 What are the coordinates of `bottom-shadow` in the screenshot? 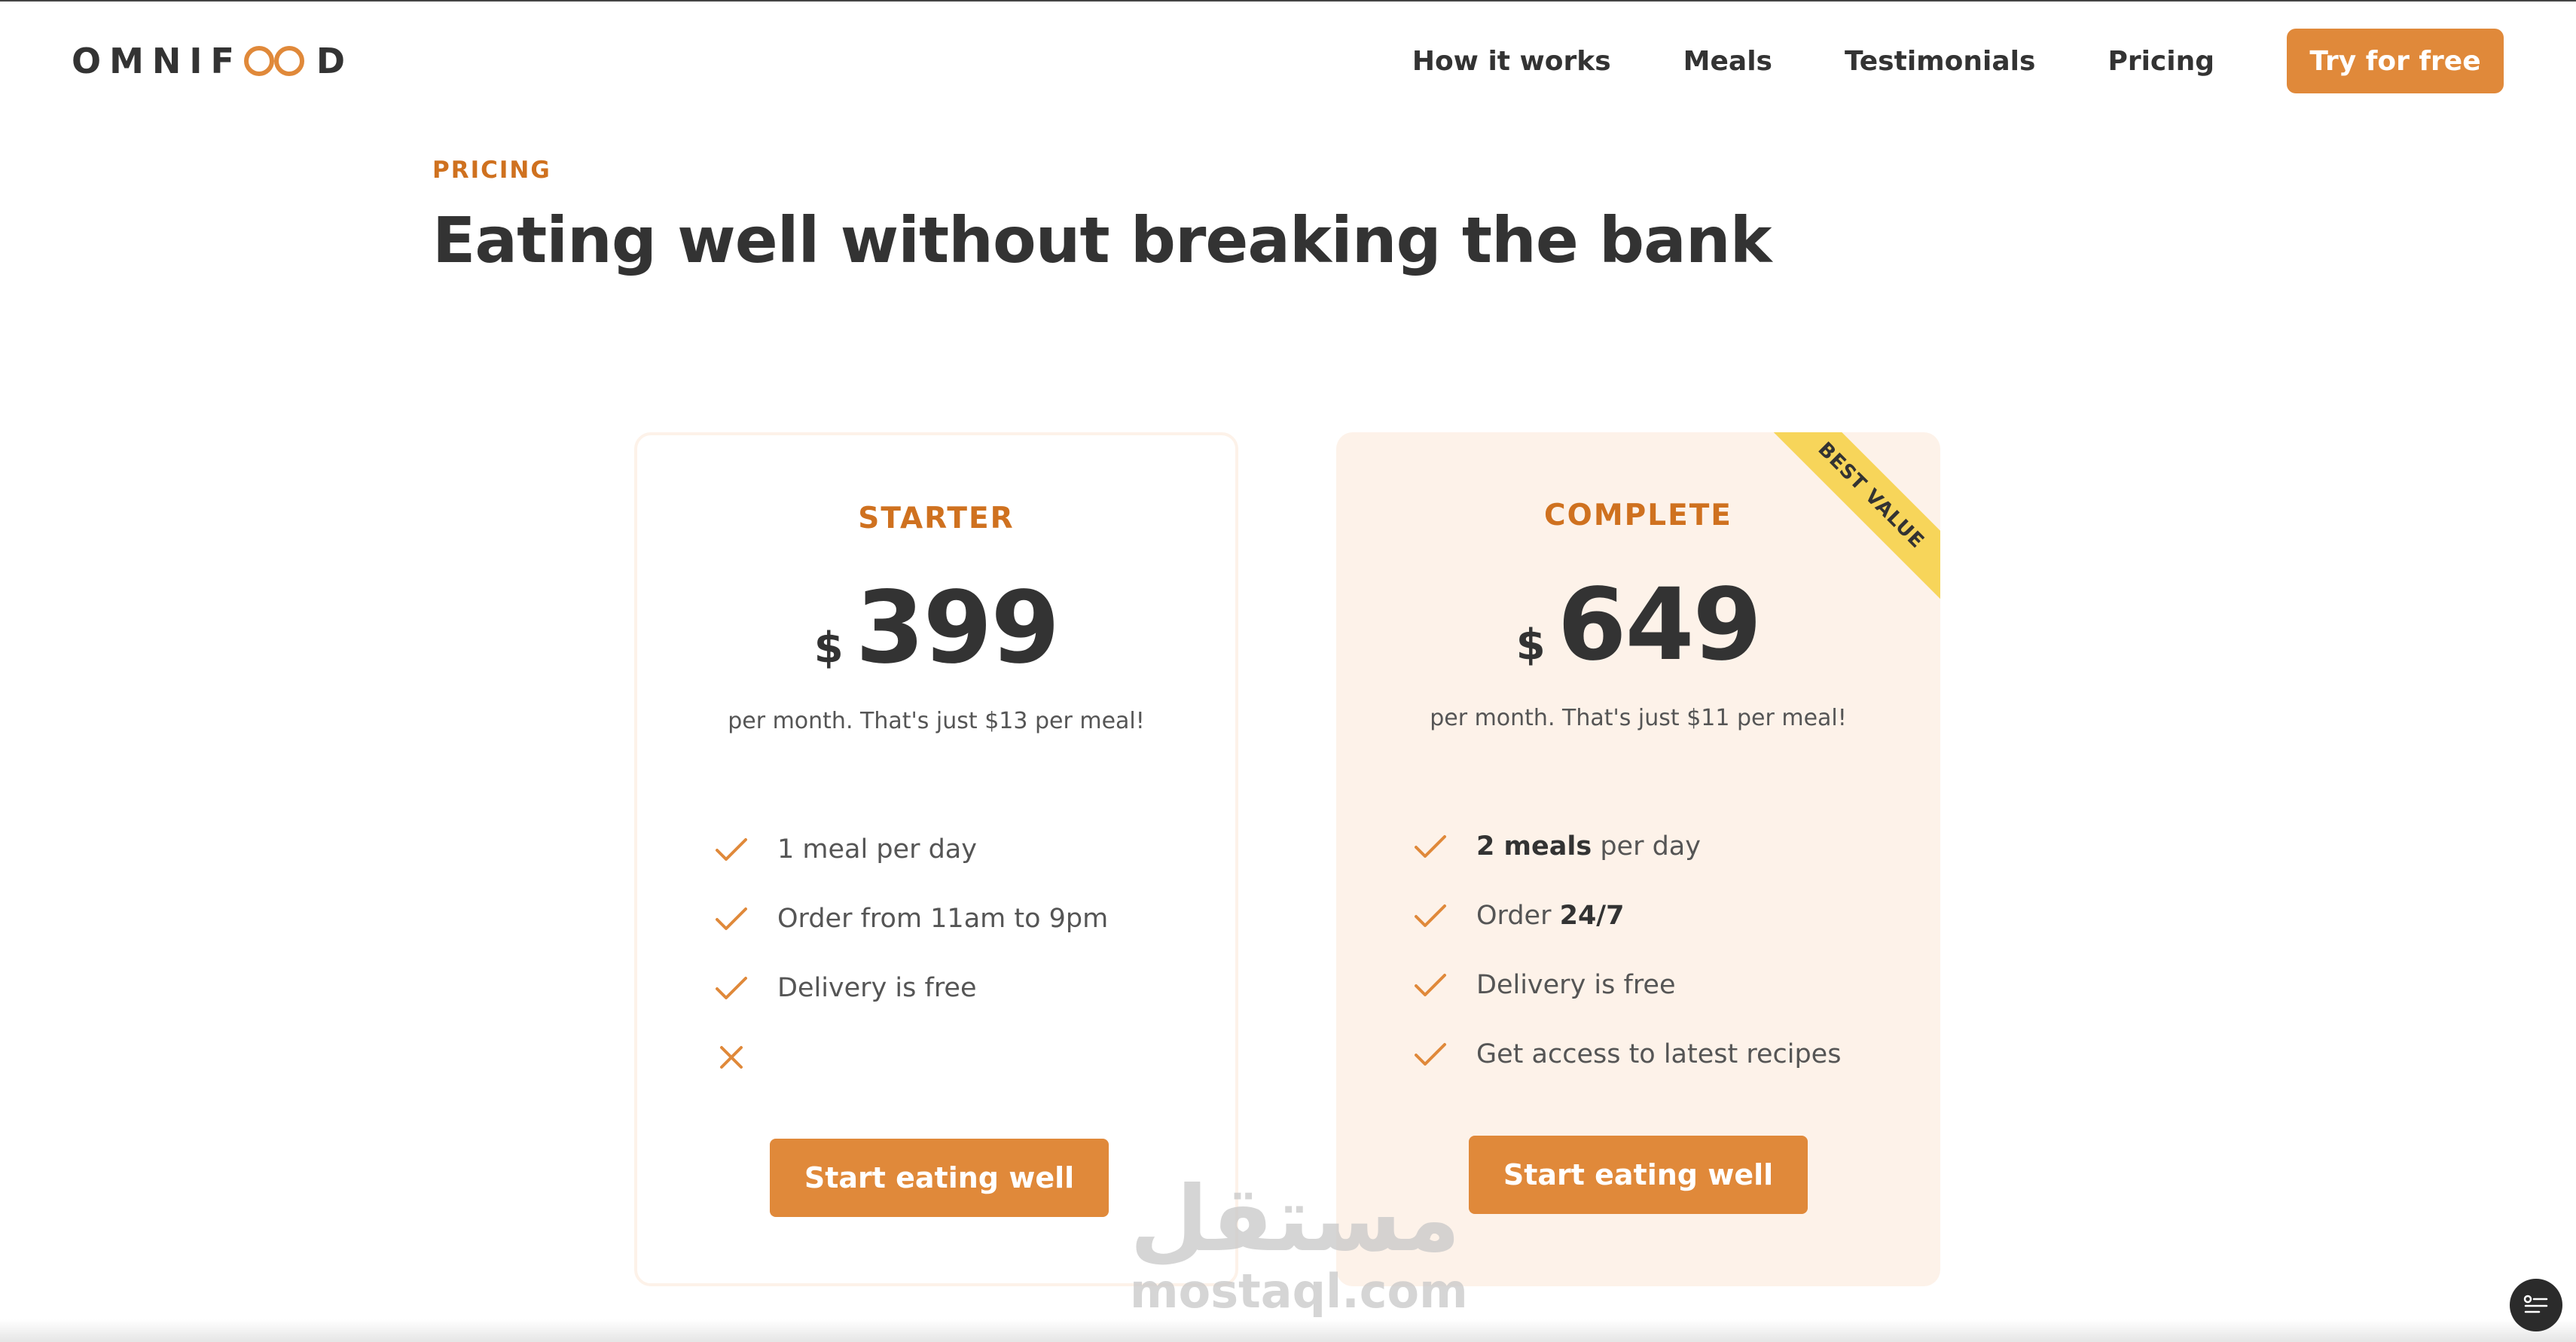 It's located at (1288, 1330).